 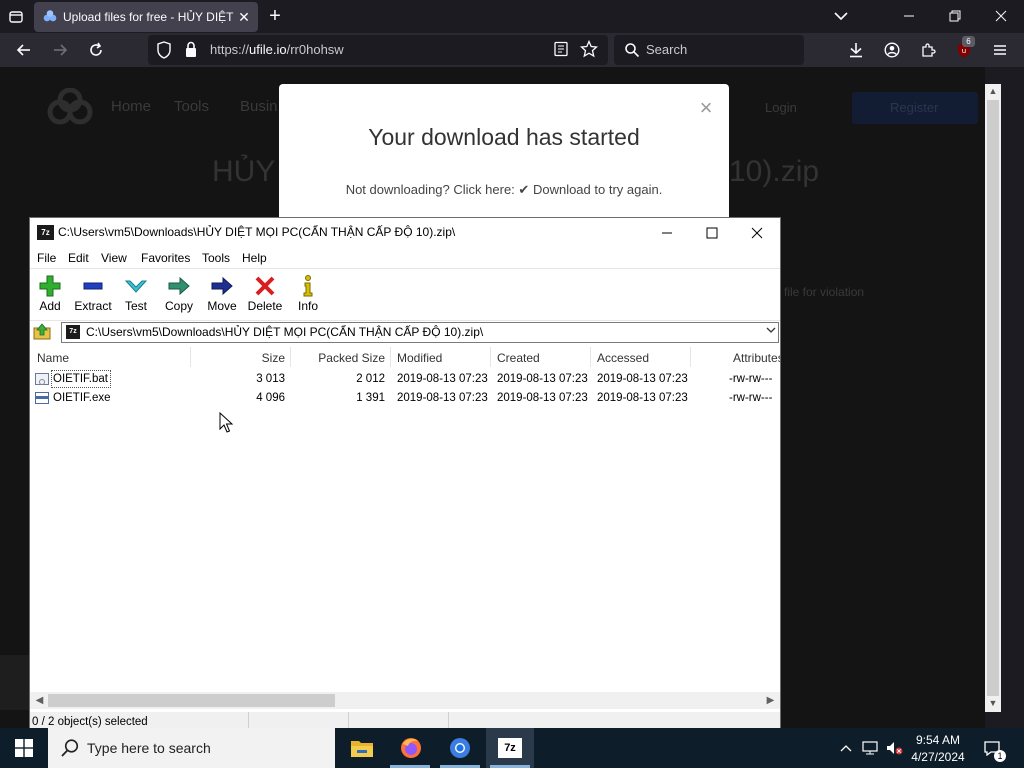 What do you see at coordinates (909, 16) in the screenshot?
I see `minimize-window-button` at bounding box center [909, 16].